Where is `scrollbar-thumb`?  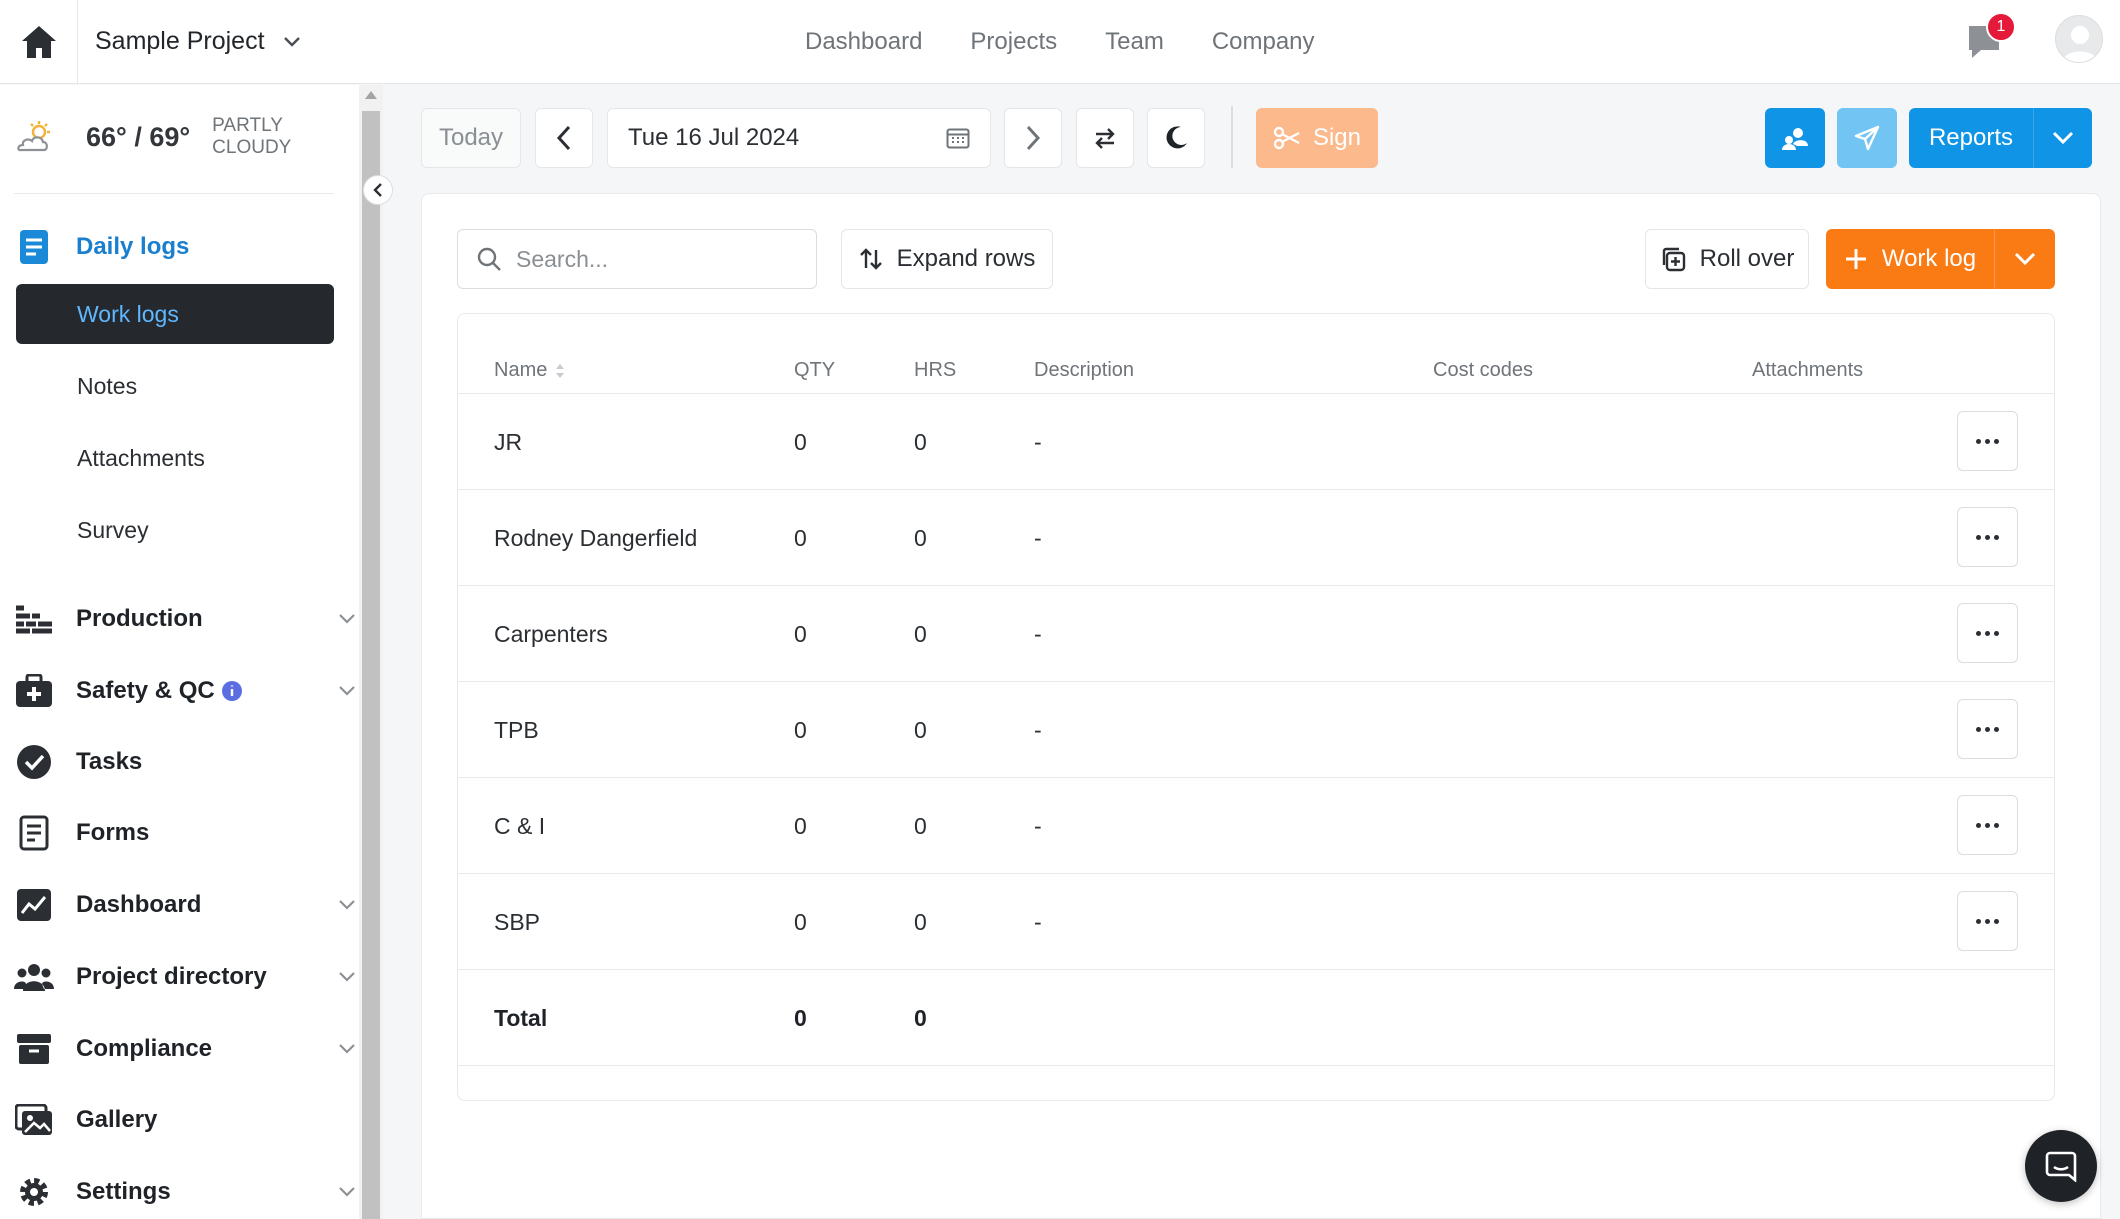
scrollbar-thumb is located at coordinates (371, 665).